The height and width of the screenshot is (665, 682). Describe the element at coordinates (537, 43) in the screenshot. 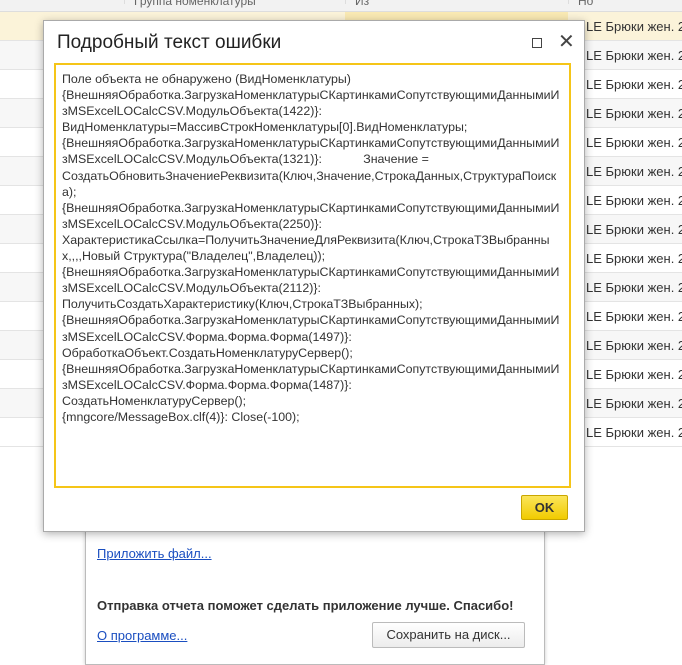

I see `maximize-icon` at that location.